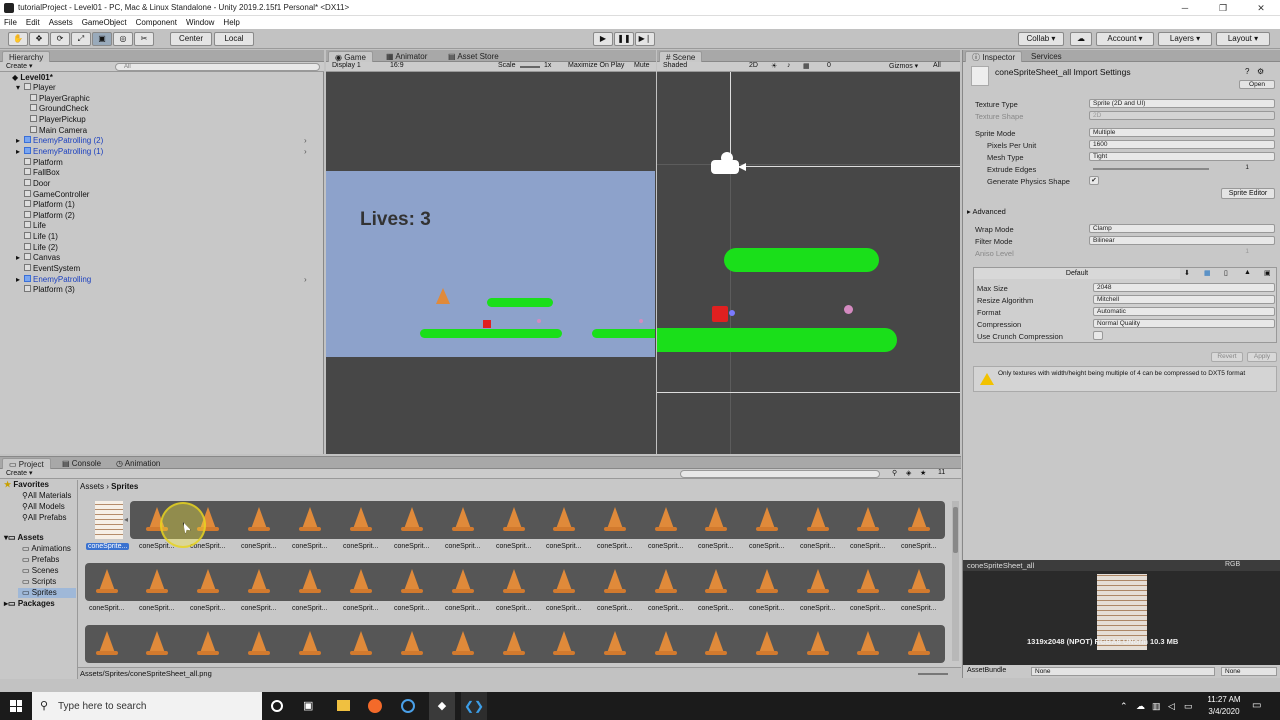 The width and height of the screenshot is (1280, 720). What do you see at coordinates (126, 519) in the screenshot?
I see `expand-arrow-icon: ◂` at bounding box center [126, 519].